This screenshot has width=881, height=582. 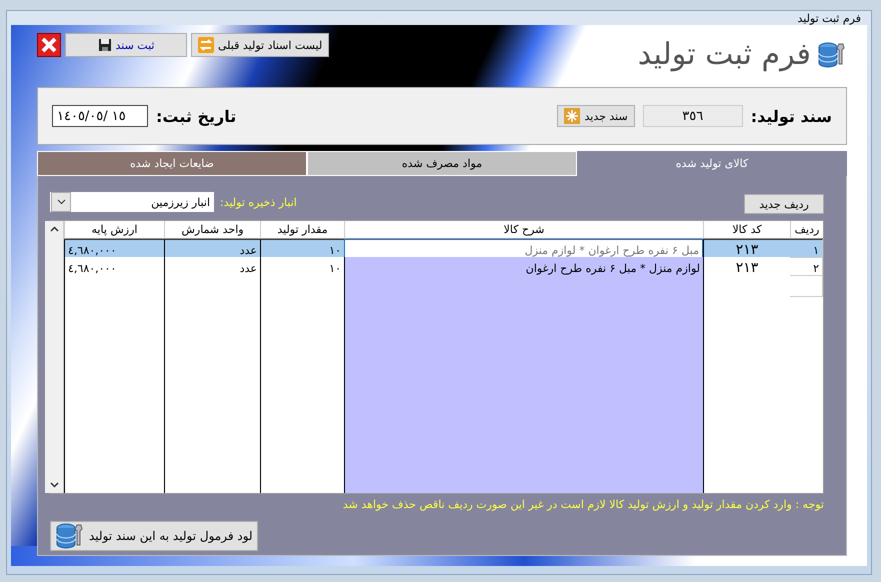 What do you see at coordinates (596, 116) in the screenshot?
I see `new-document-button: سند جدید` at bounding box center [596, 116].